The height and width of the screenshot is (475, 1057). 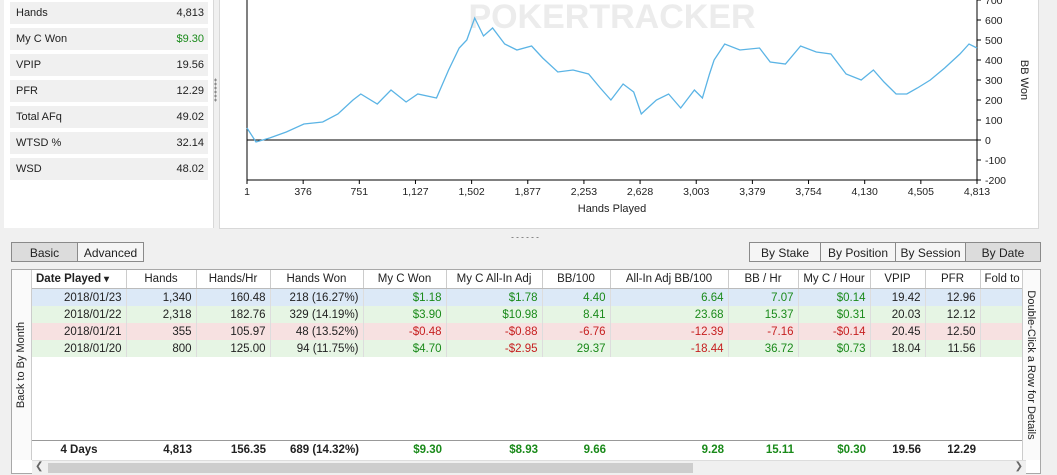 I want to click on y-tick-label: 300, so click(x=994, y=81).